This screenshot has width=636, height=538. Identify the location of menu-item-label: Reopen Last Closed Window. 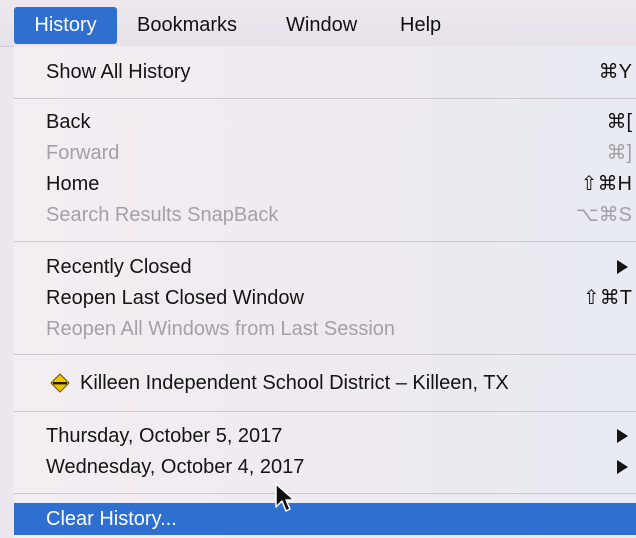
(175, 298).